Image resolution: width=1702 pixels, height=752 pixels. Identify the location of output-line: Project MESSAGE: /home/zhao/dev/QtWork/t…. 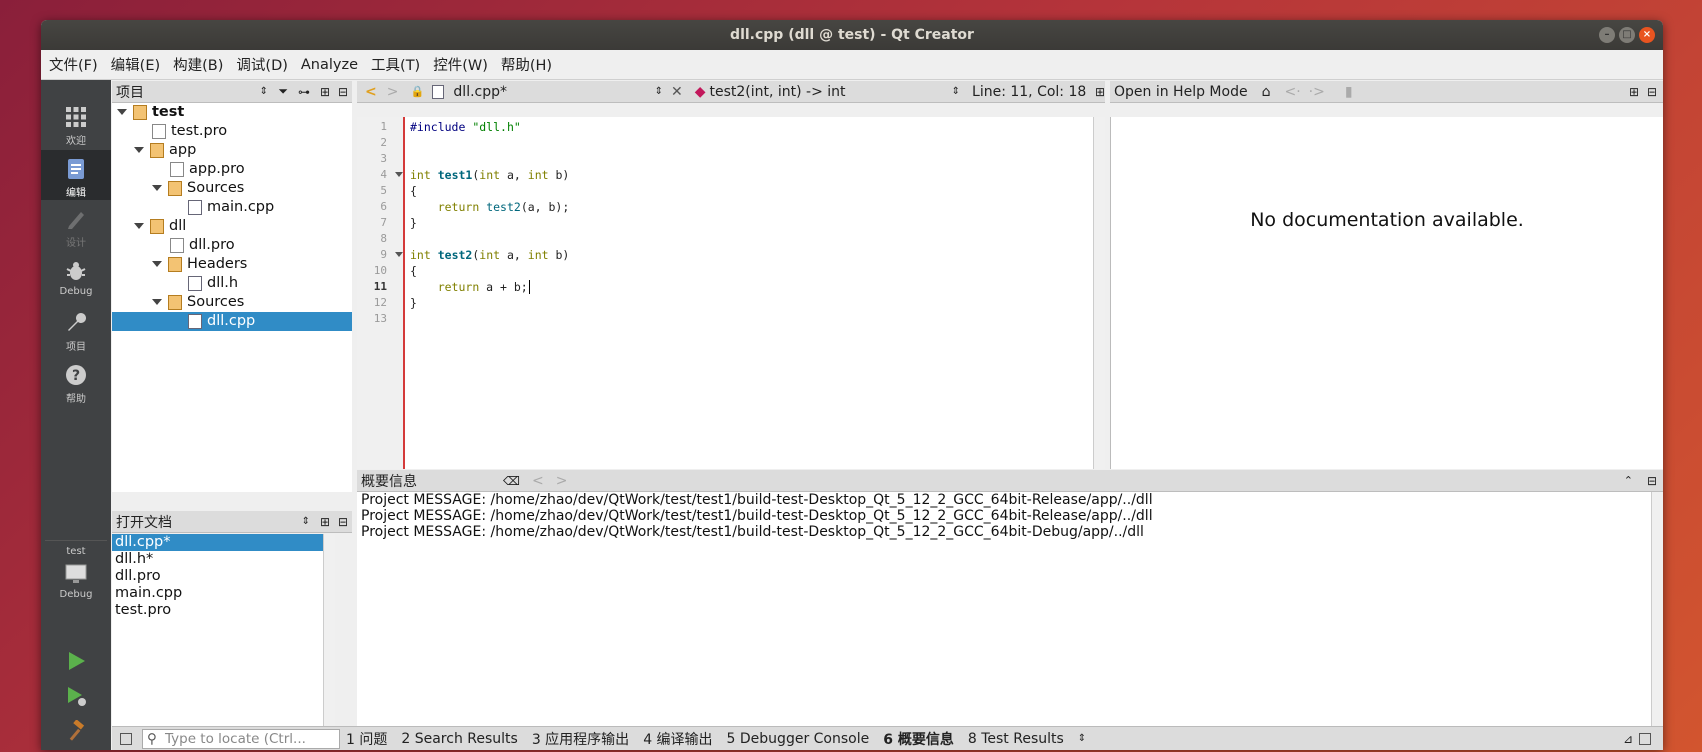
(757, 500).